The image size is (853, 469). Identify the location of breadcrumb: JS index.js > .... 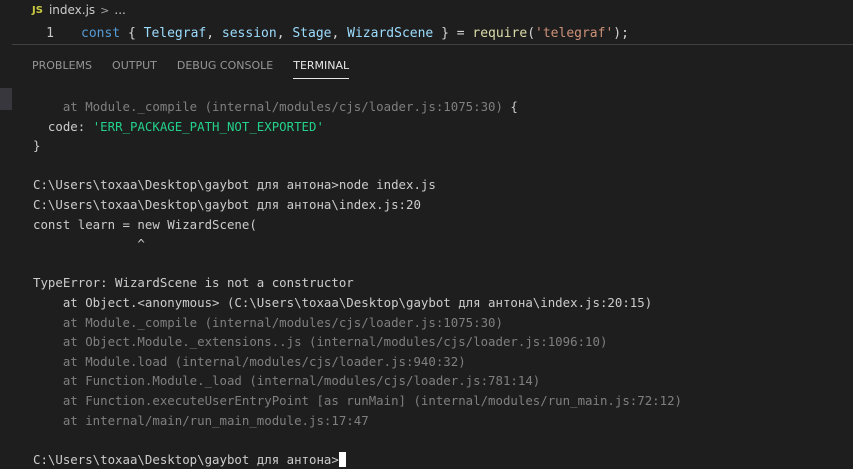
(432, 10).